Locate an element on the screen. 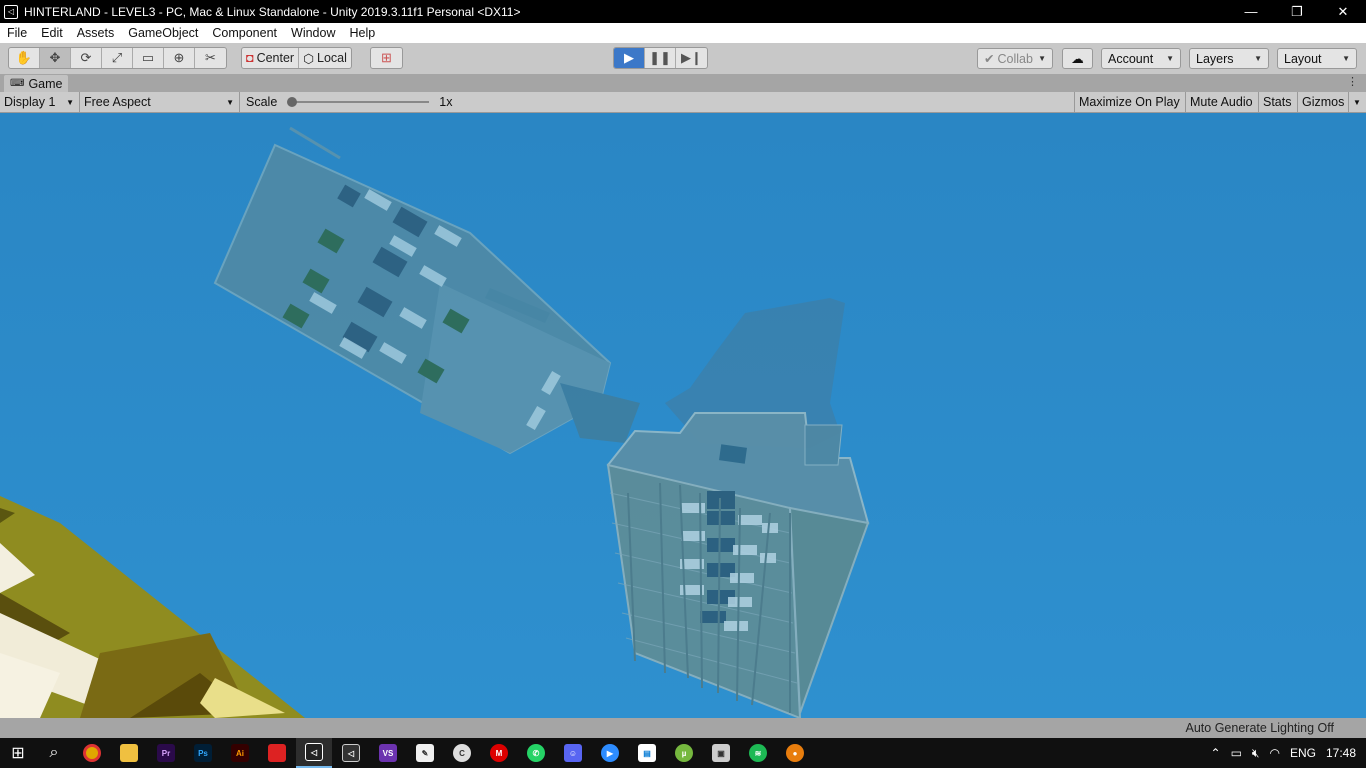 This screenshot has width=1366, height=768. pause-button: ❚❚ is located at coordinates (660, 58).